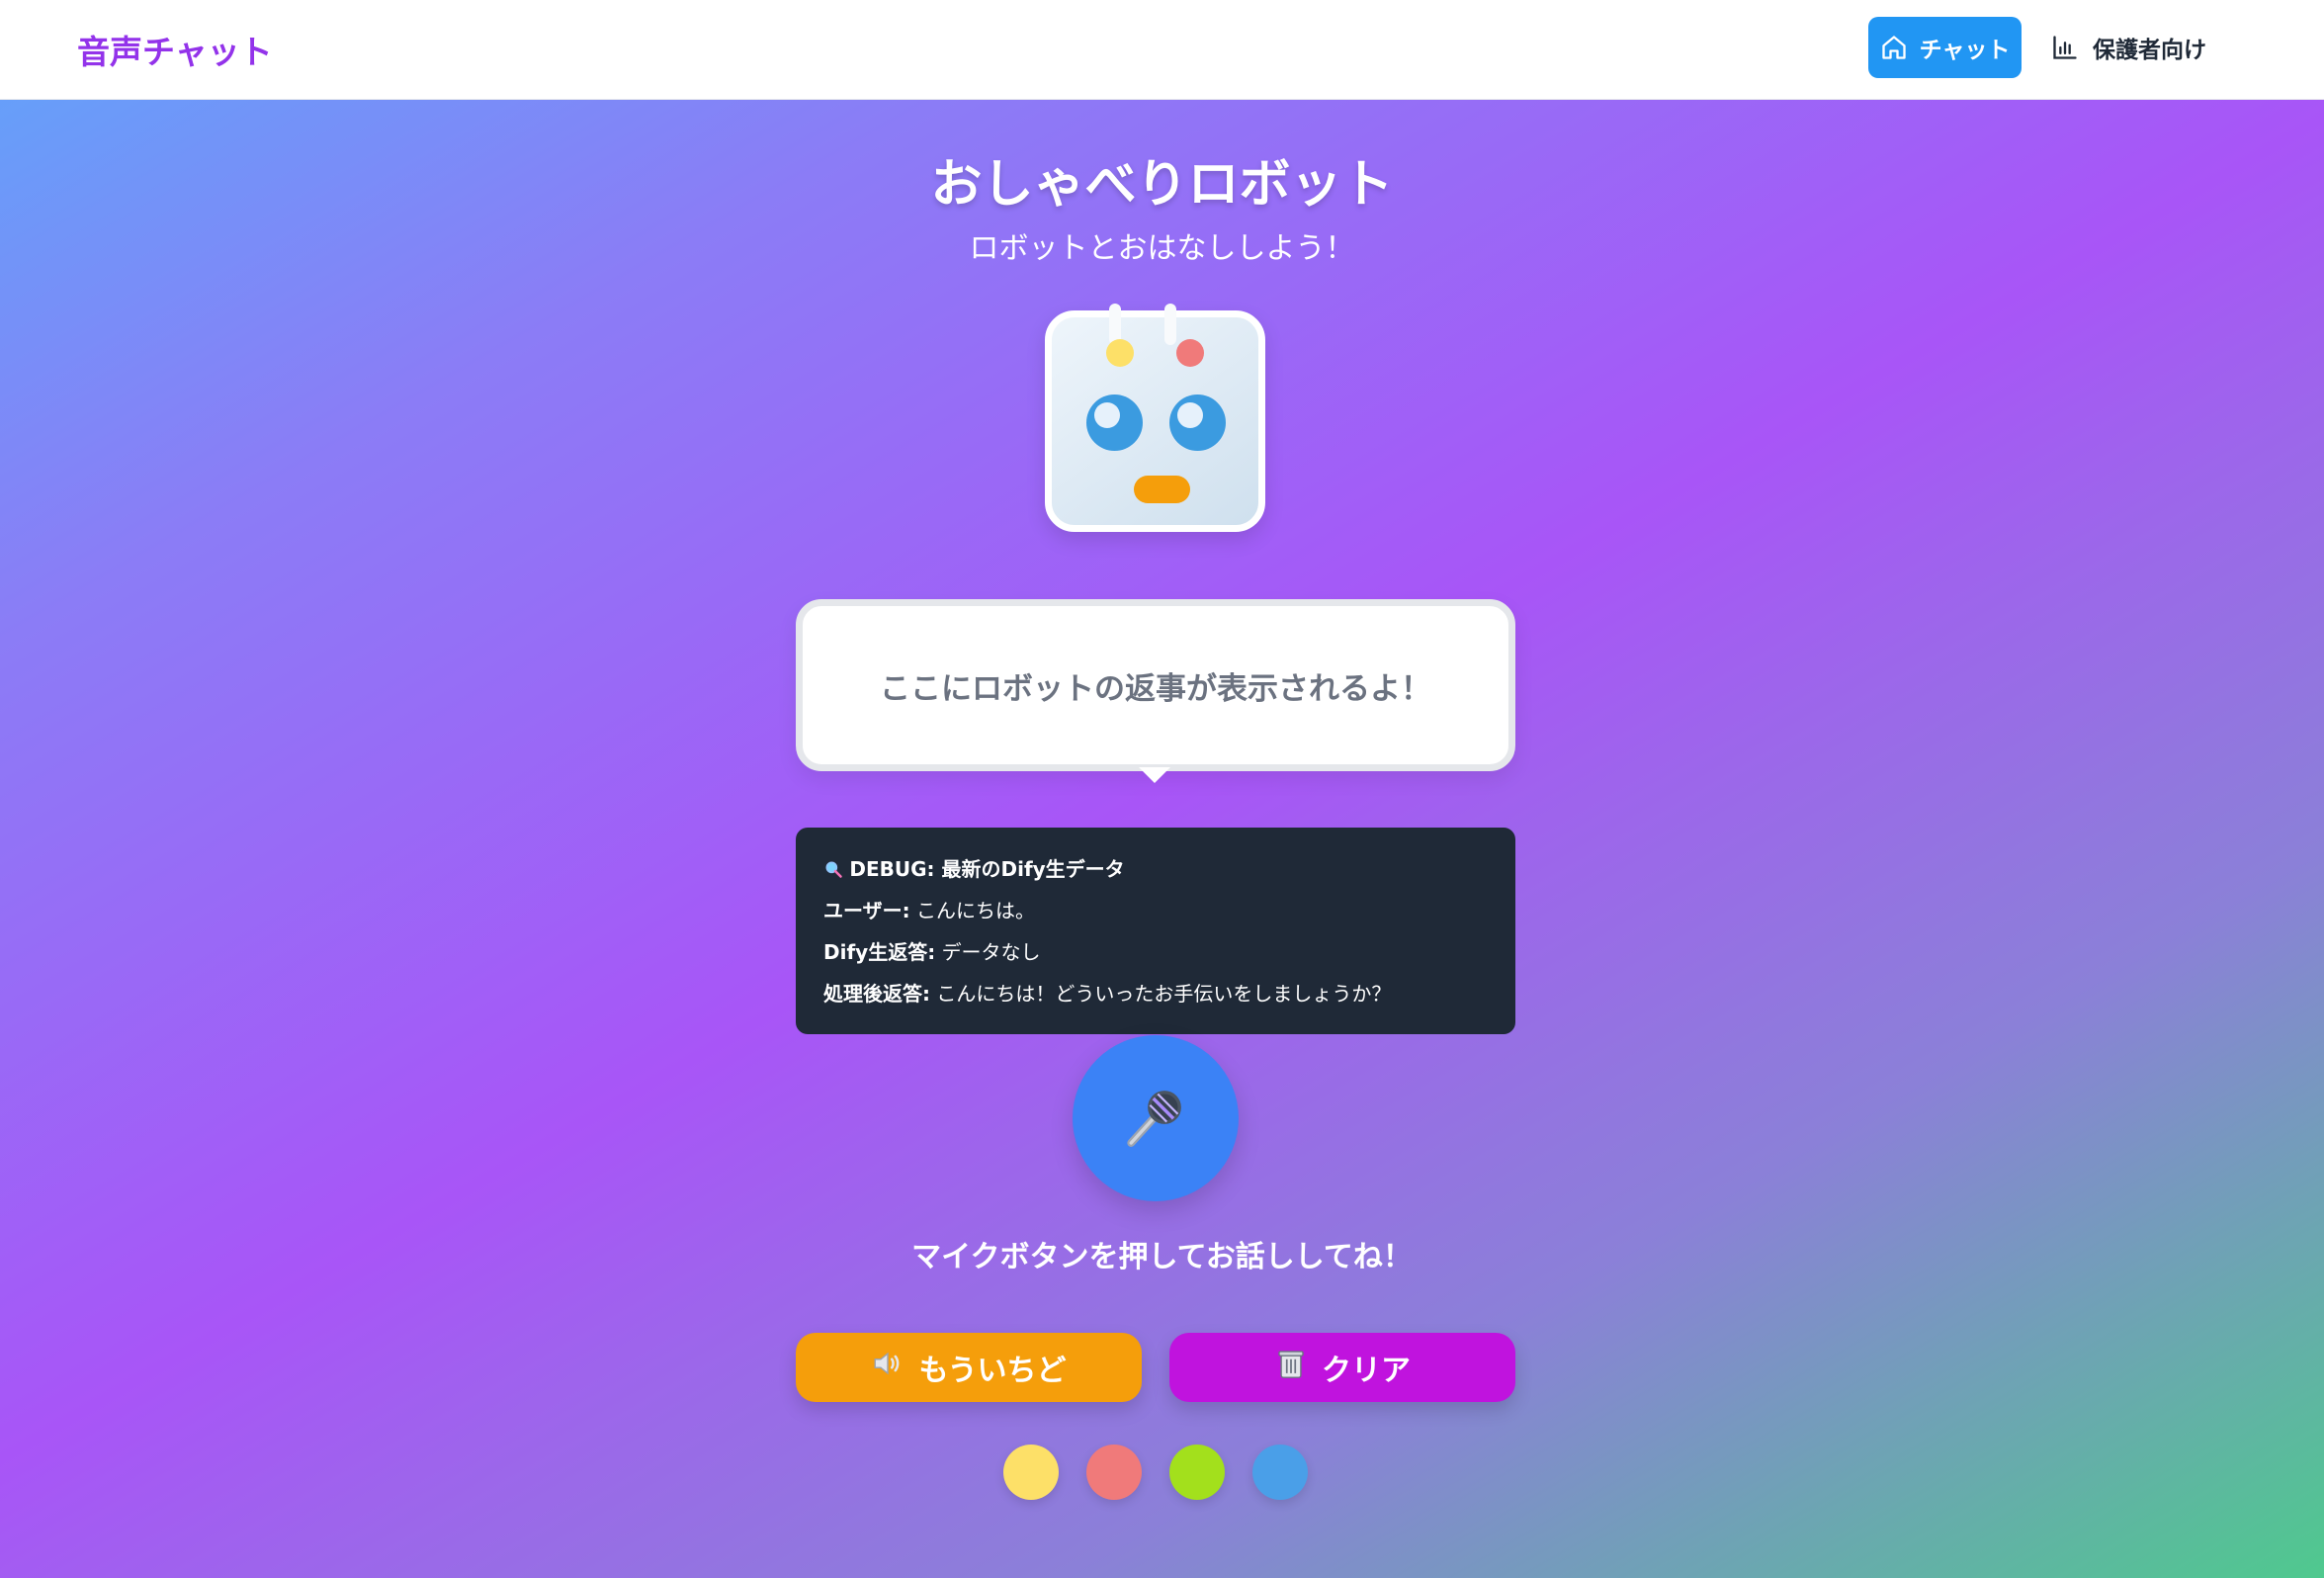  Describe the element at coordinates (1154, 775) in the screenshot. I see `speech-bubble-tail` at that location.